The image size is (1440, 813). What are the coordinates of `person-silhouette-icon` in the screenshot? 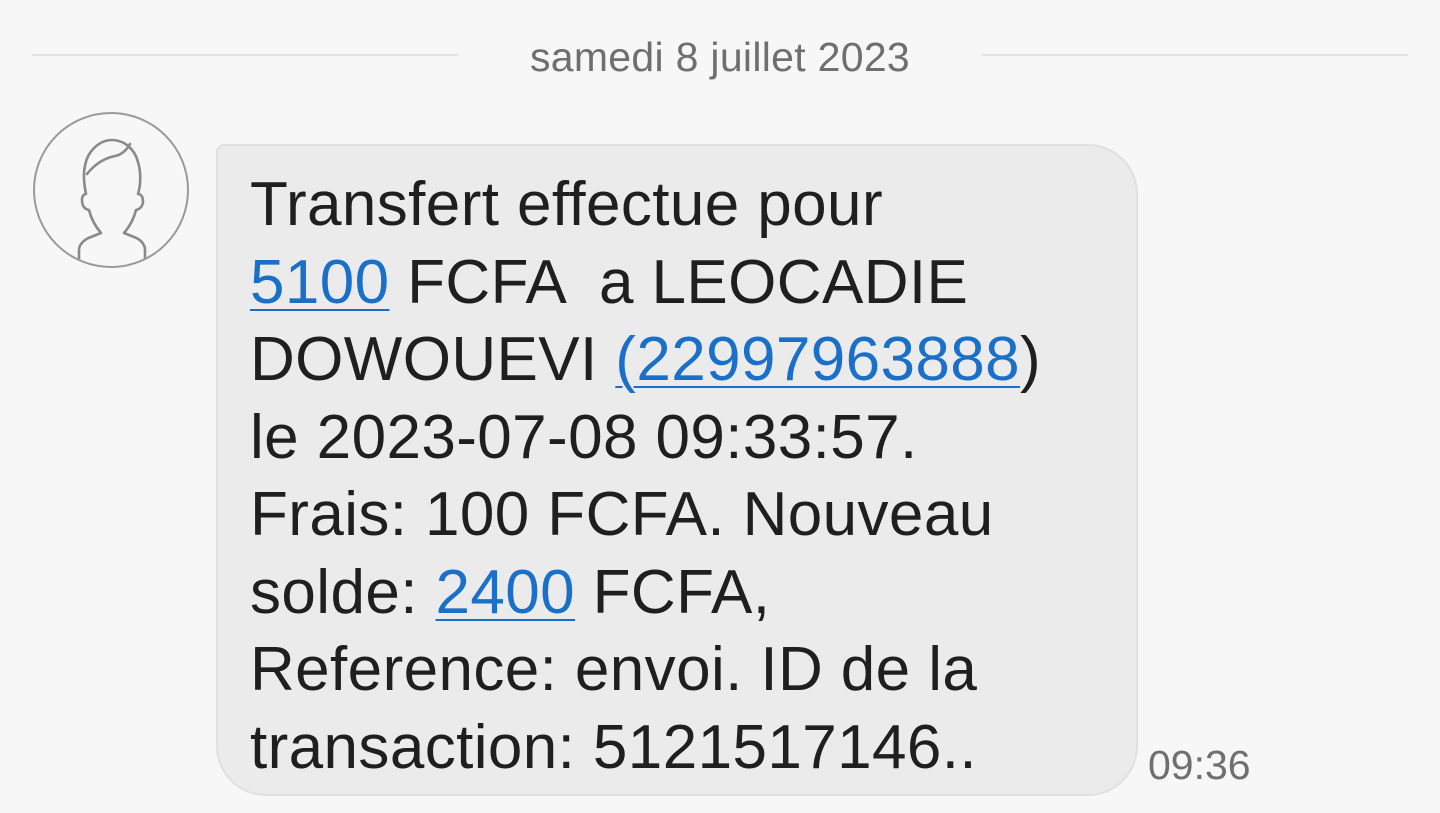 It's located at (112, 202).